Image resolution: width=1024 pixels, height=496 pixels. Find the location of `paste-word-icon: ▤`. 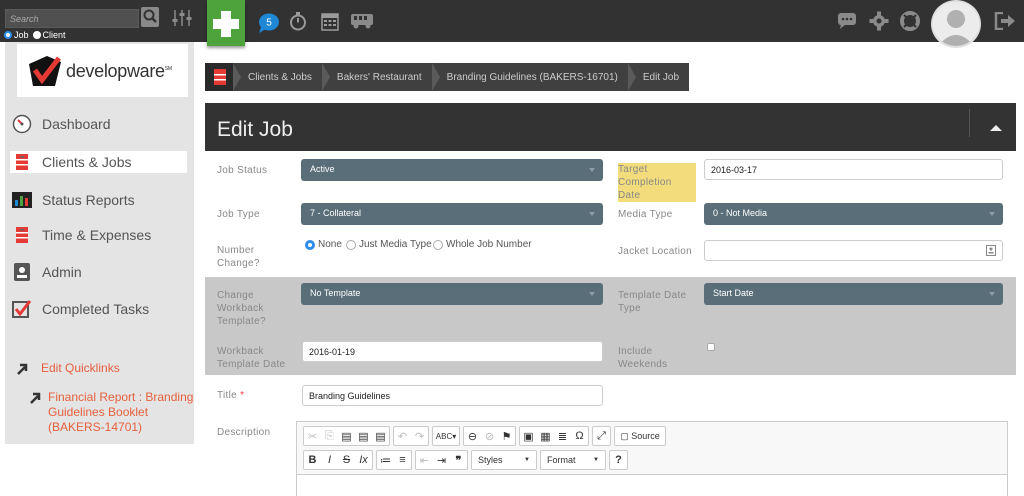

paste-word-icon: ▤ is located at coordinates (380, 436).